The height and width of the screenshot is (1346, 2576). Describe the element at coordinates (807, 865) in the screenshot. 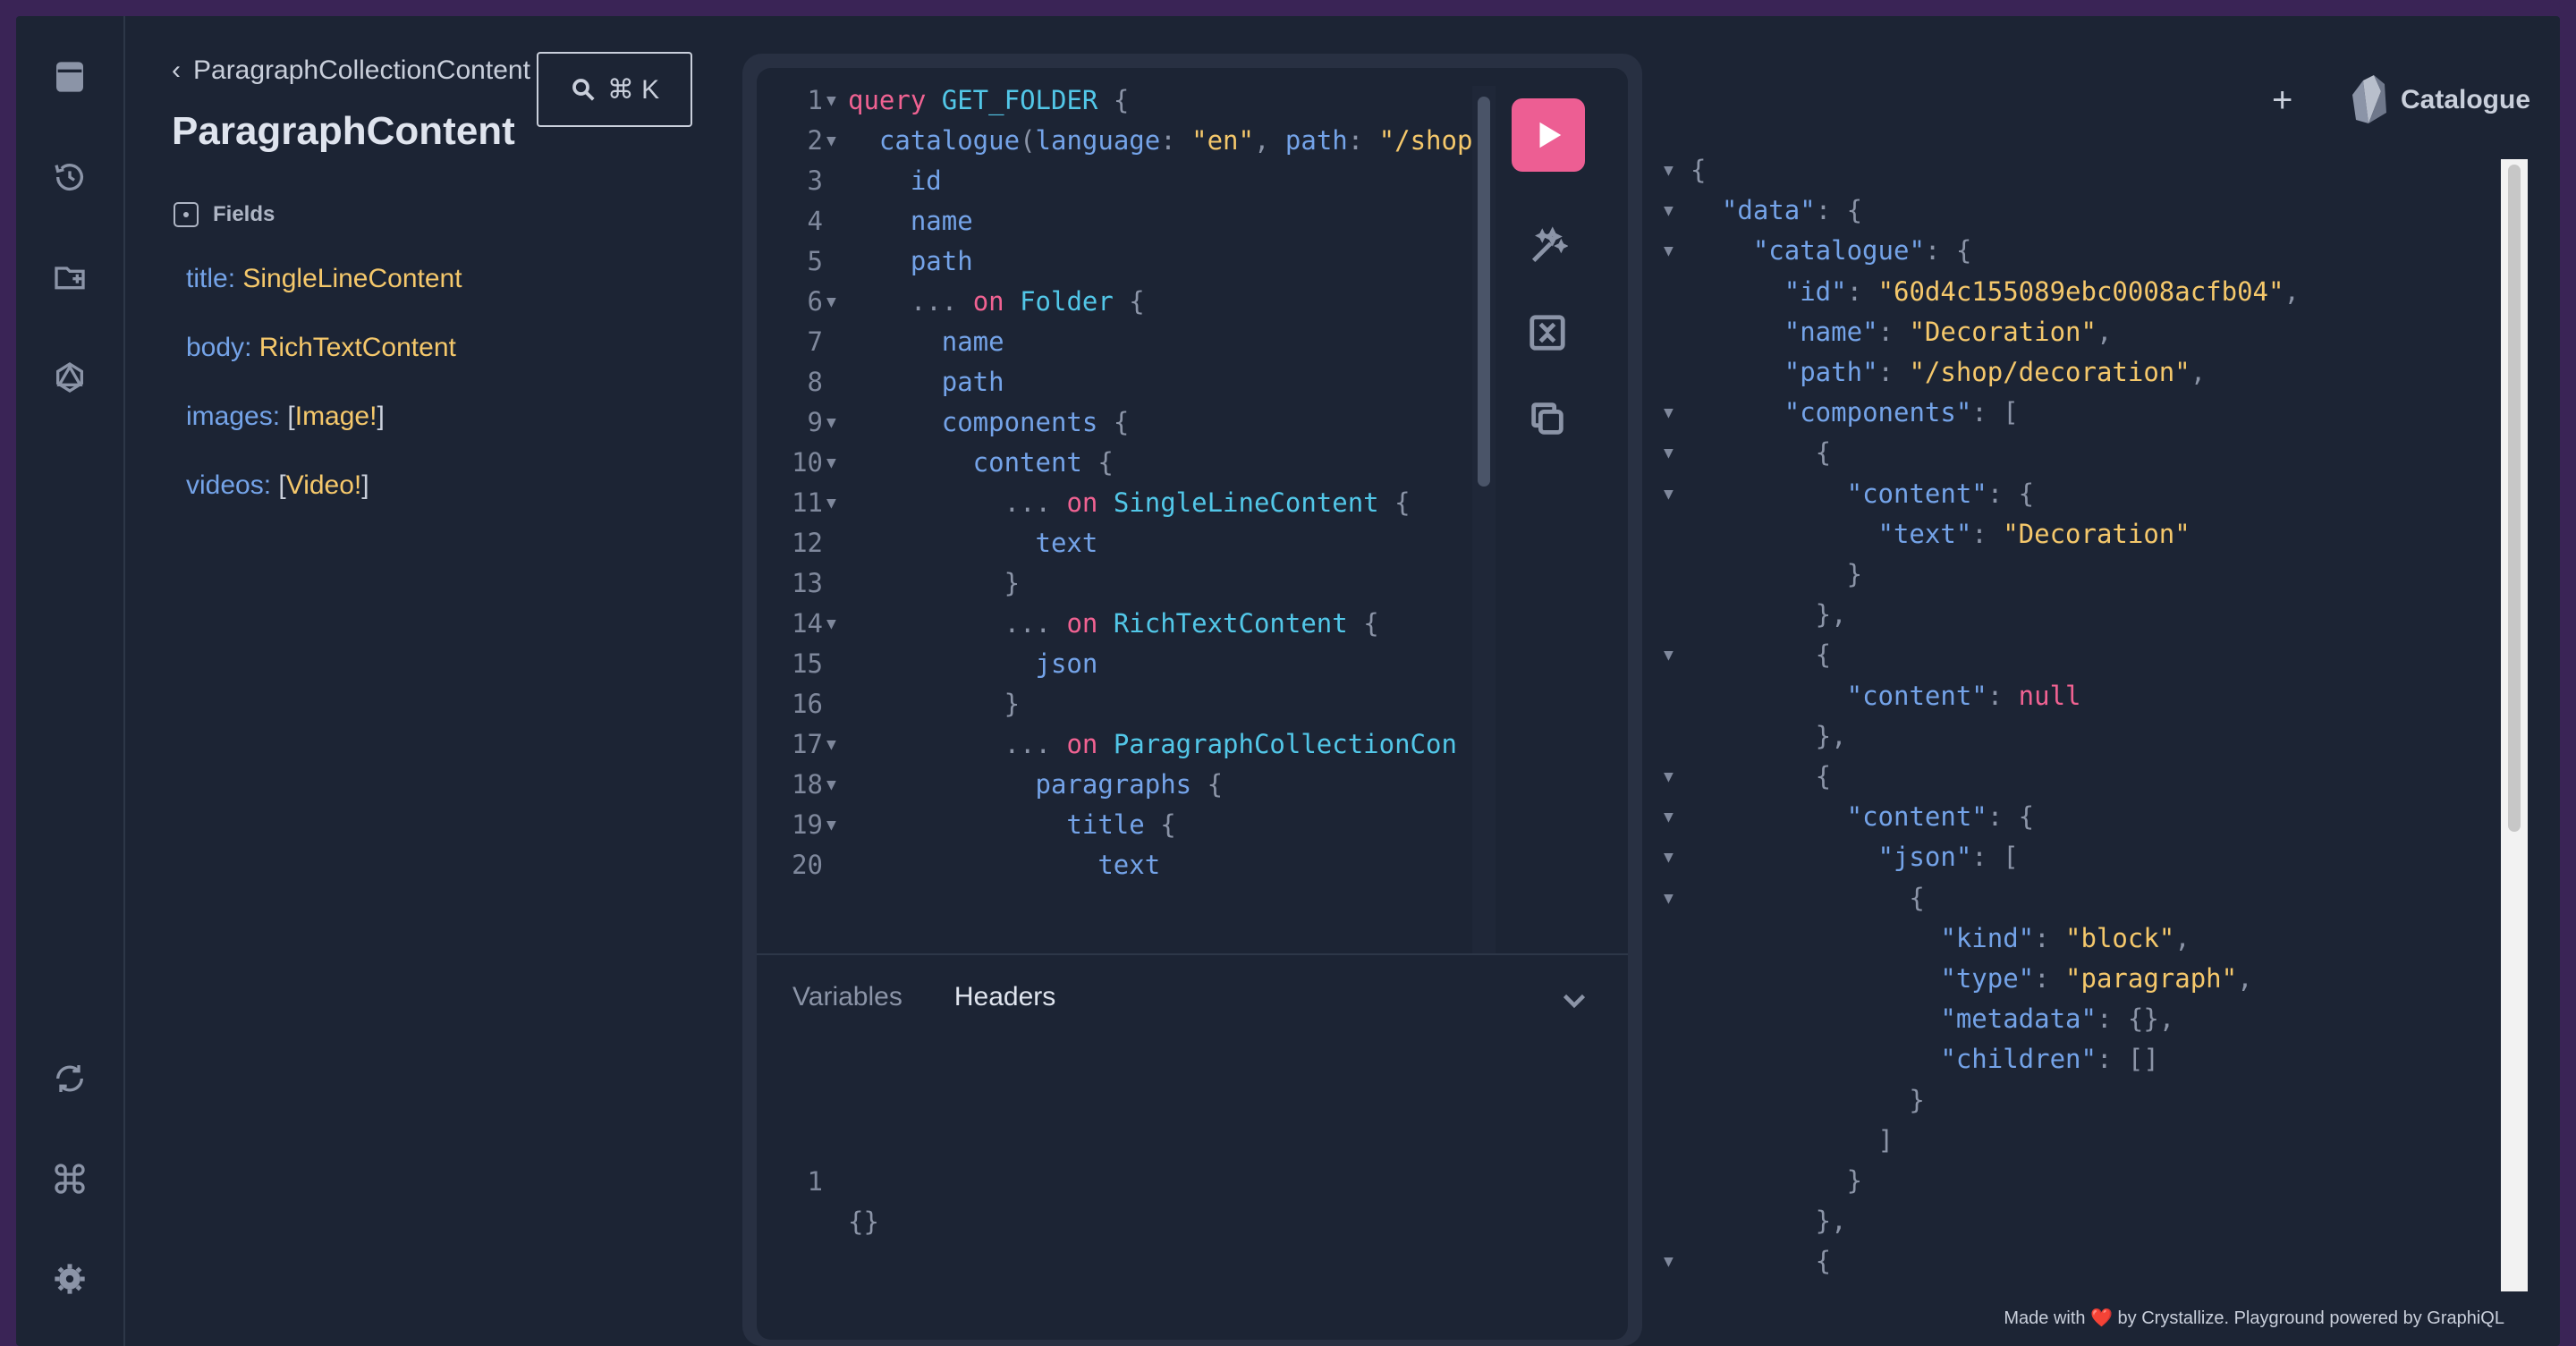

I see `line-number: 20` at that location.